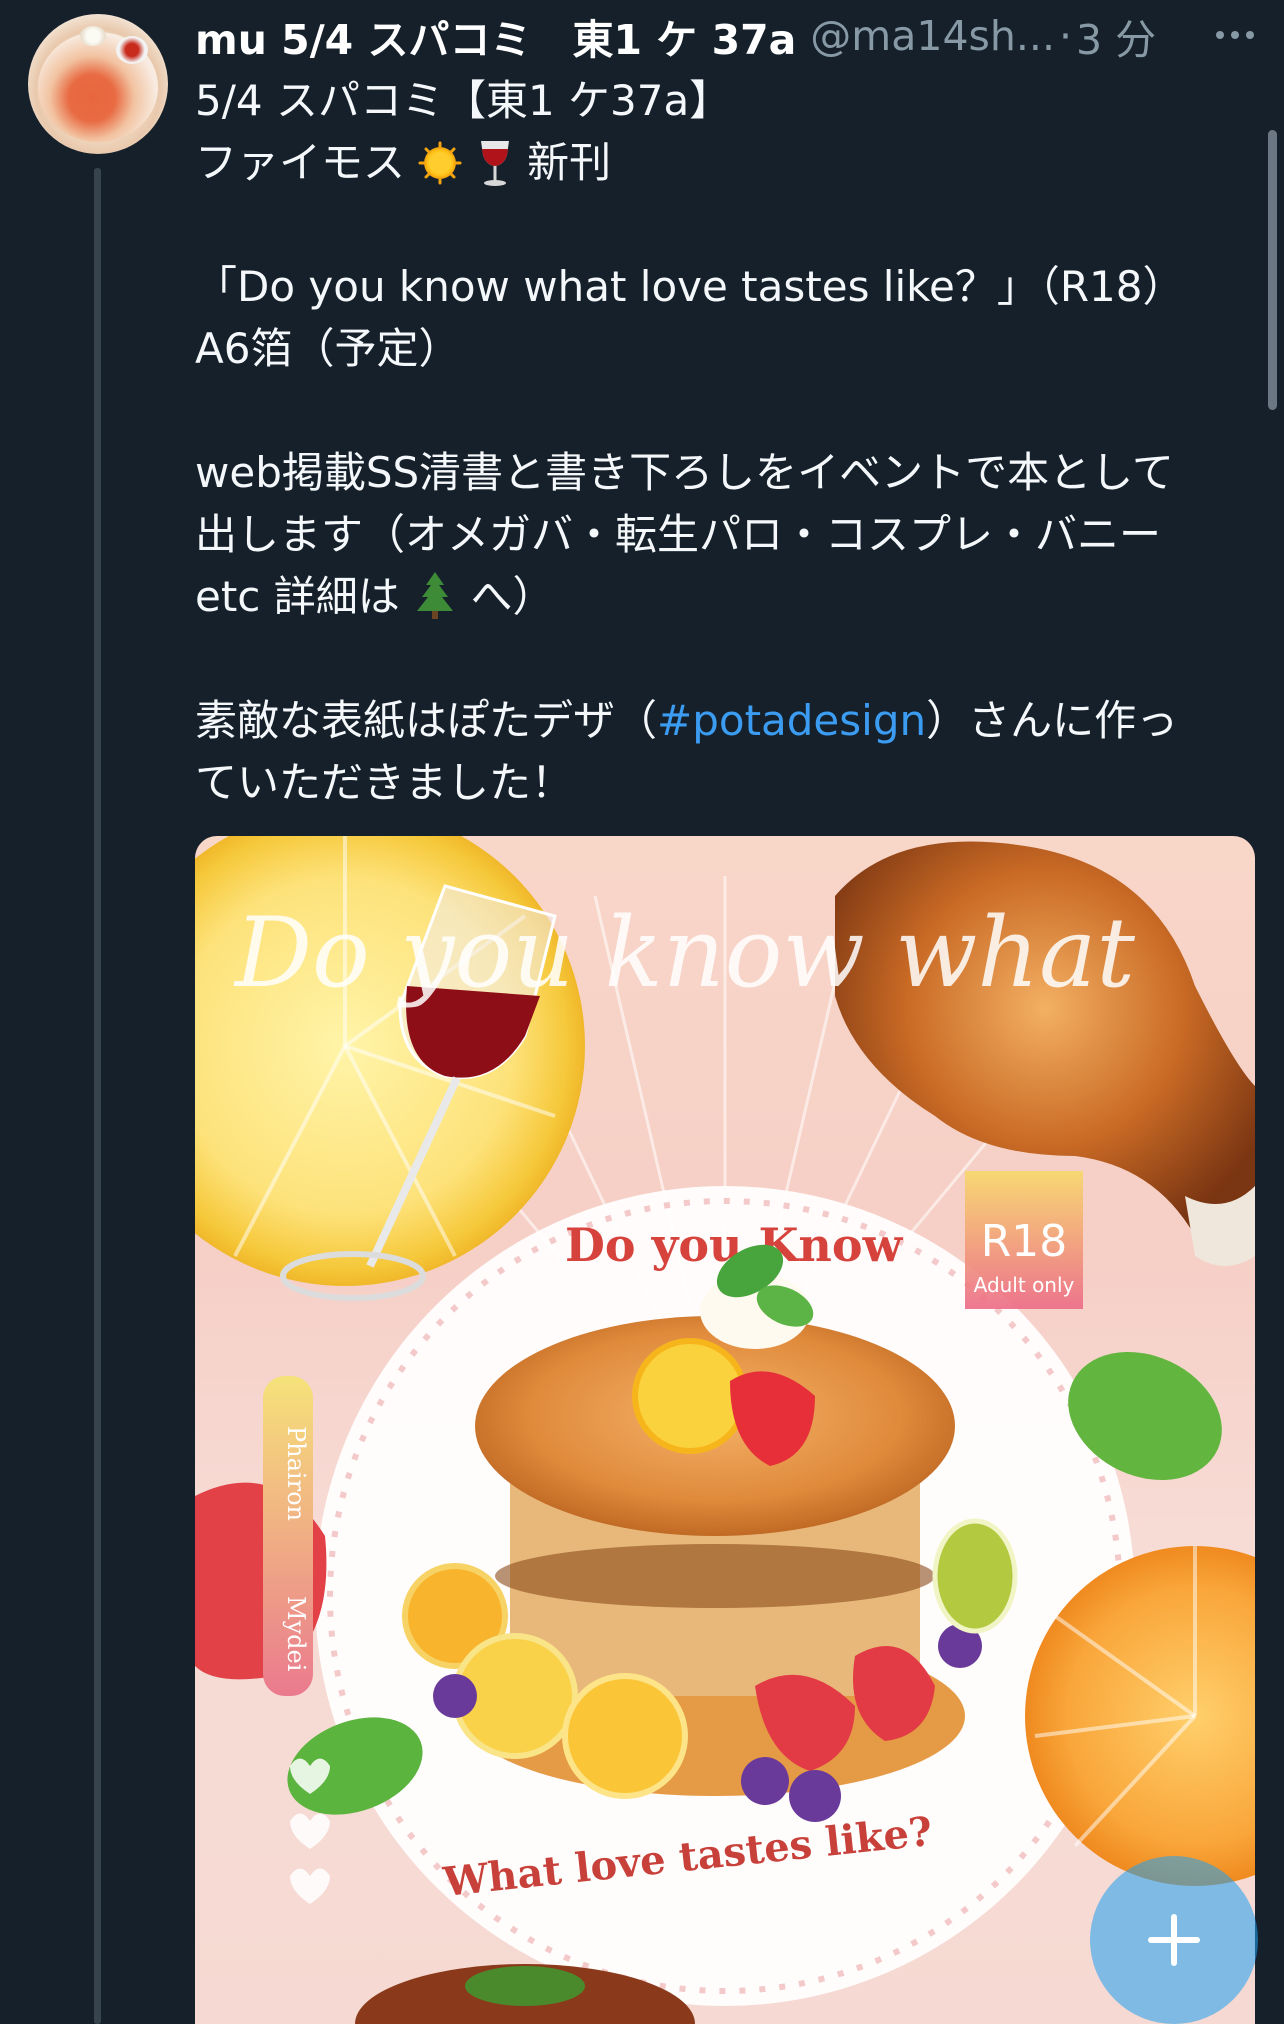 The width and height of the screenshot is (1284, 2024). Describe the element at coordinates (725, 163) in the screenshot. I see `text-line: ファイモス 新刊` at that location.